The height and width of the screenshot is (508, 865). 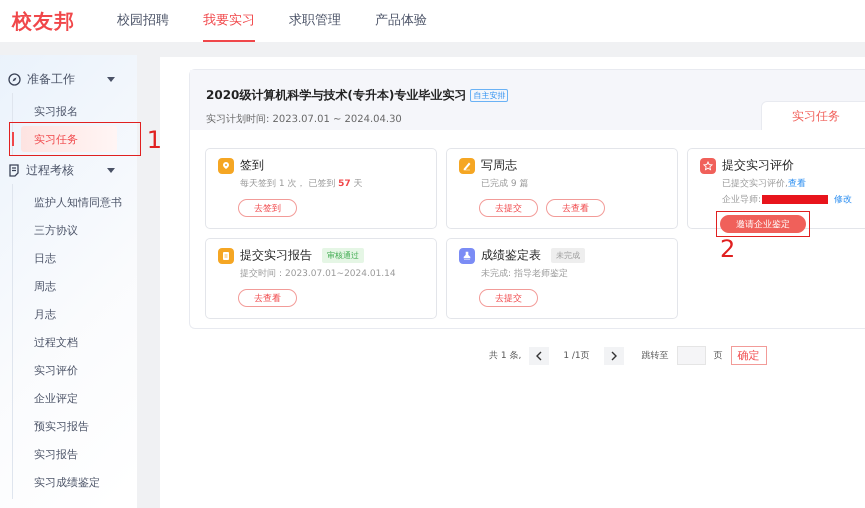 What do you see at coordinates (75, 202) in the screenshot?
I see `sidebar-item: 监护人知情同意书` at bounding box center [75, 202].